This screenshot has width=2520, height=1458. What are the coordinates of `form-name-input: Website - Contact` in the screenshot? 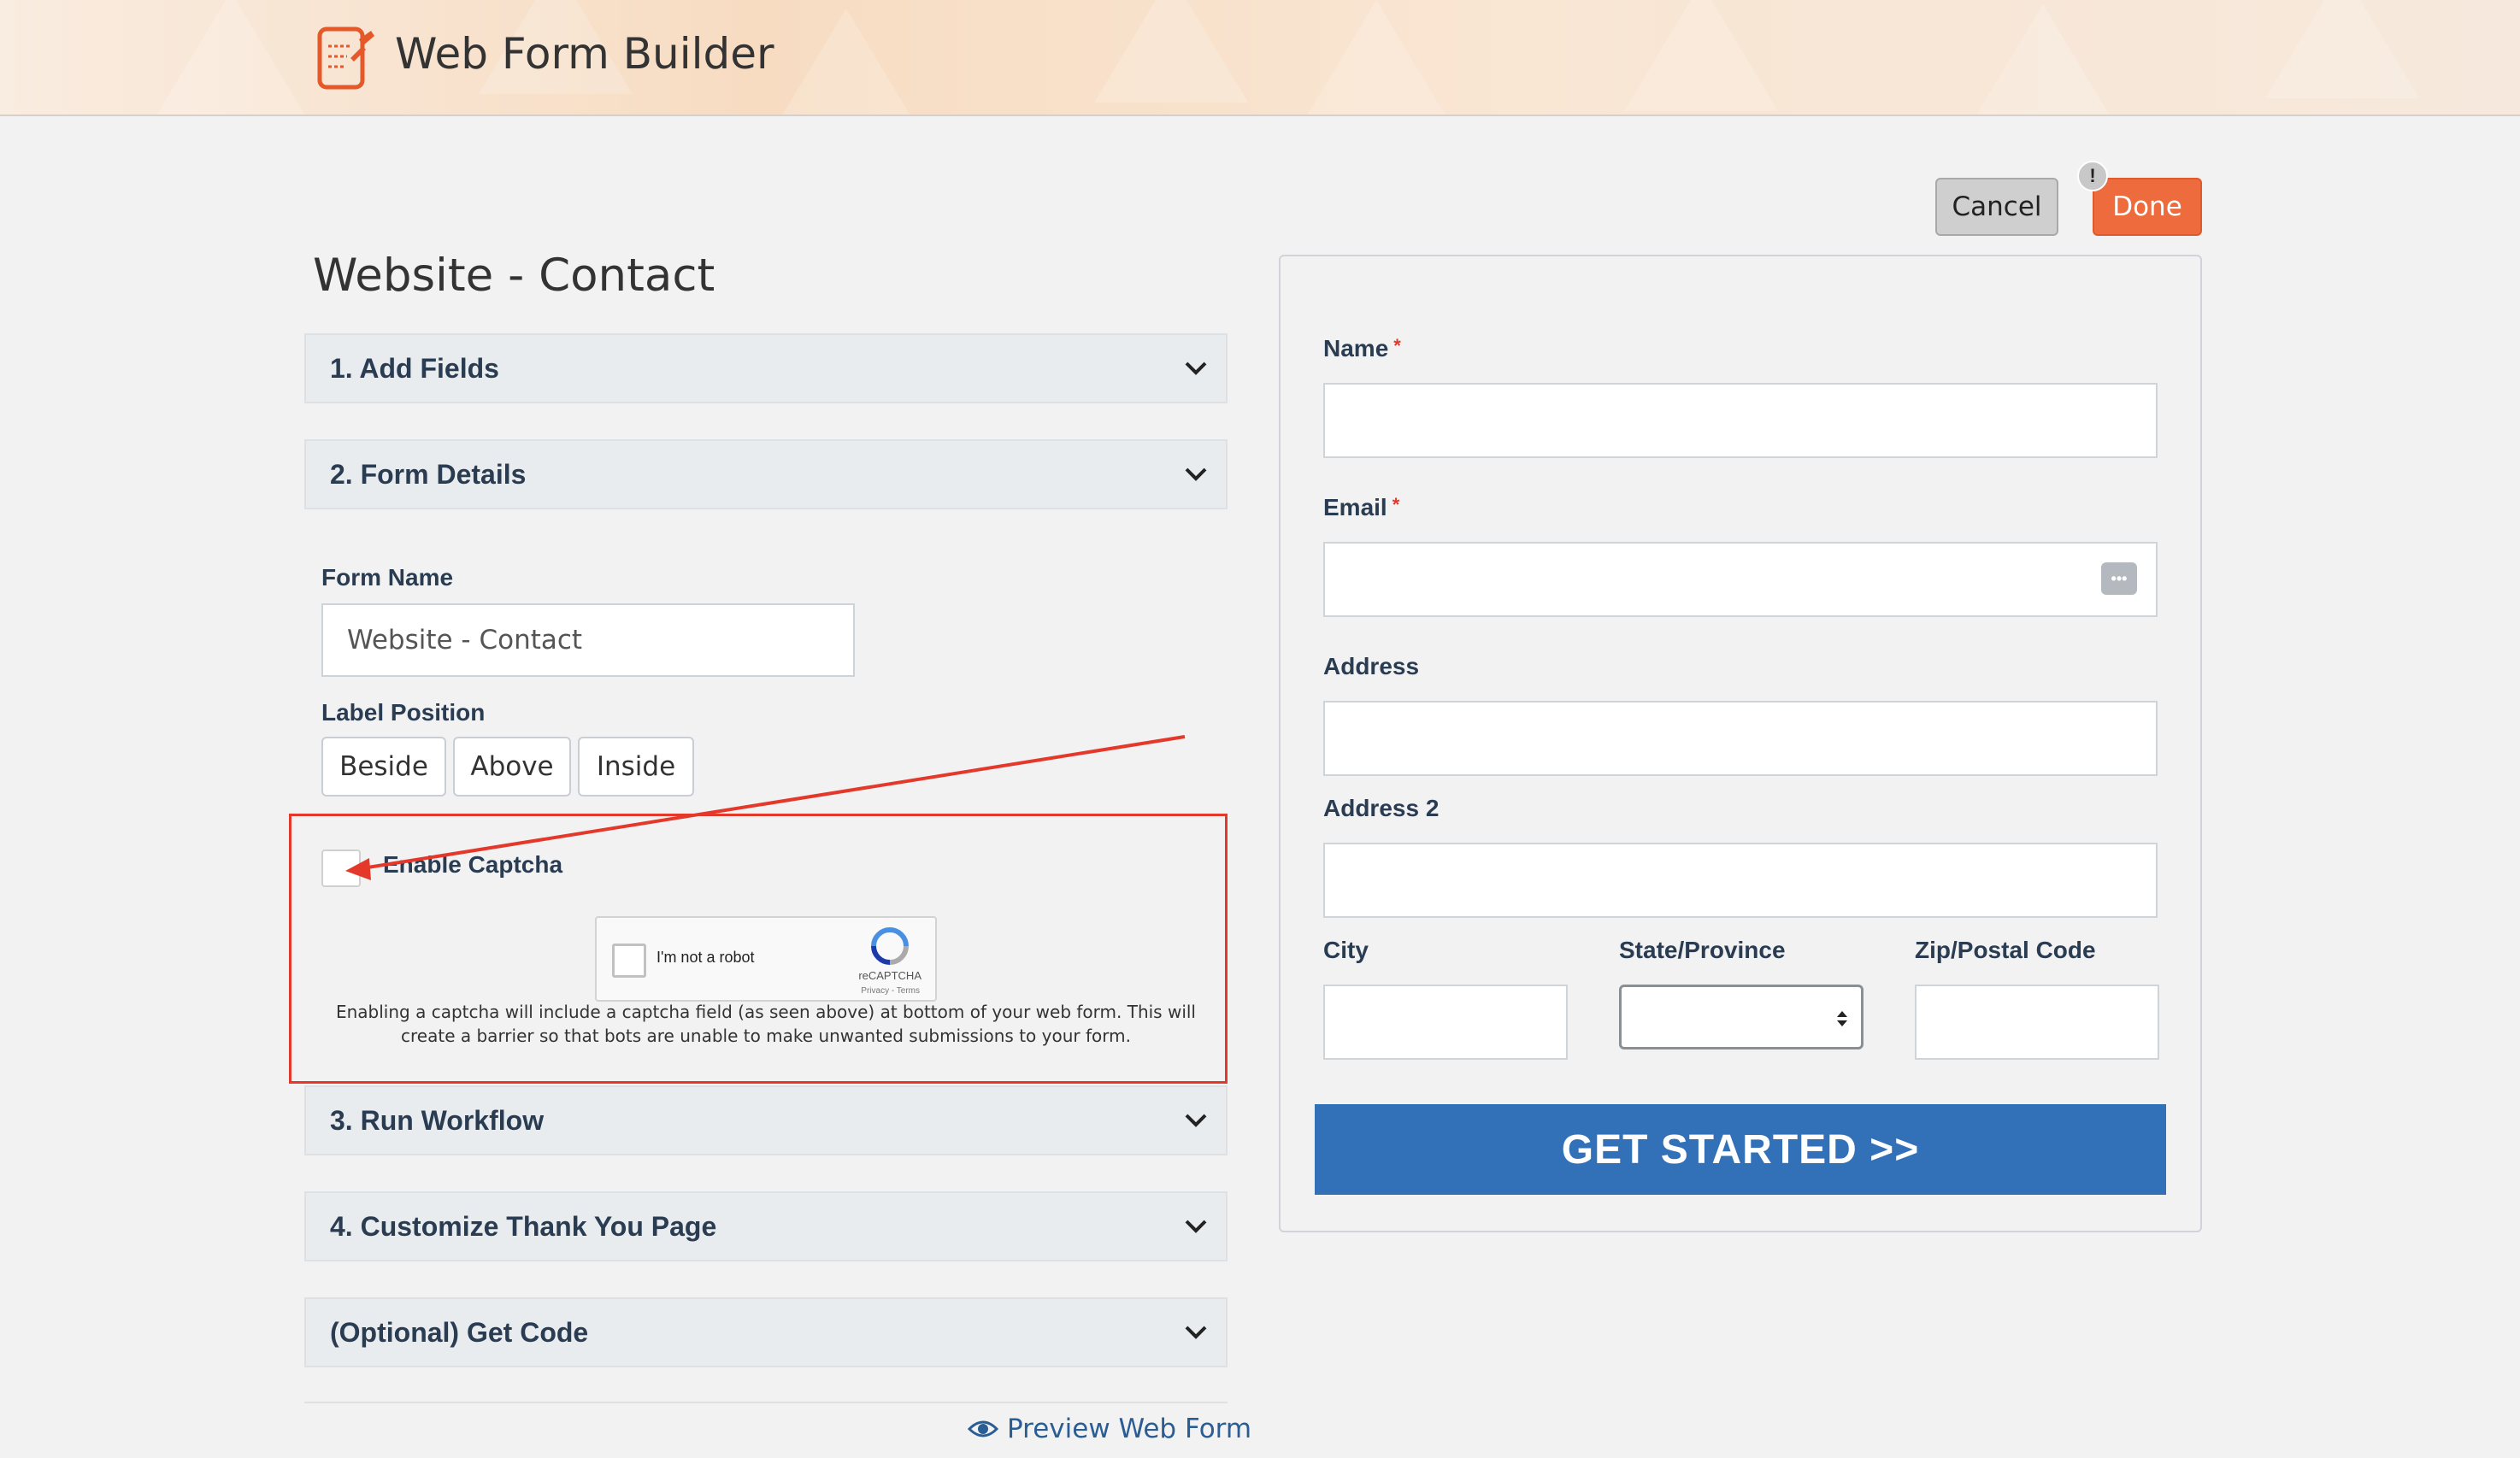 It's located at (588, 640).